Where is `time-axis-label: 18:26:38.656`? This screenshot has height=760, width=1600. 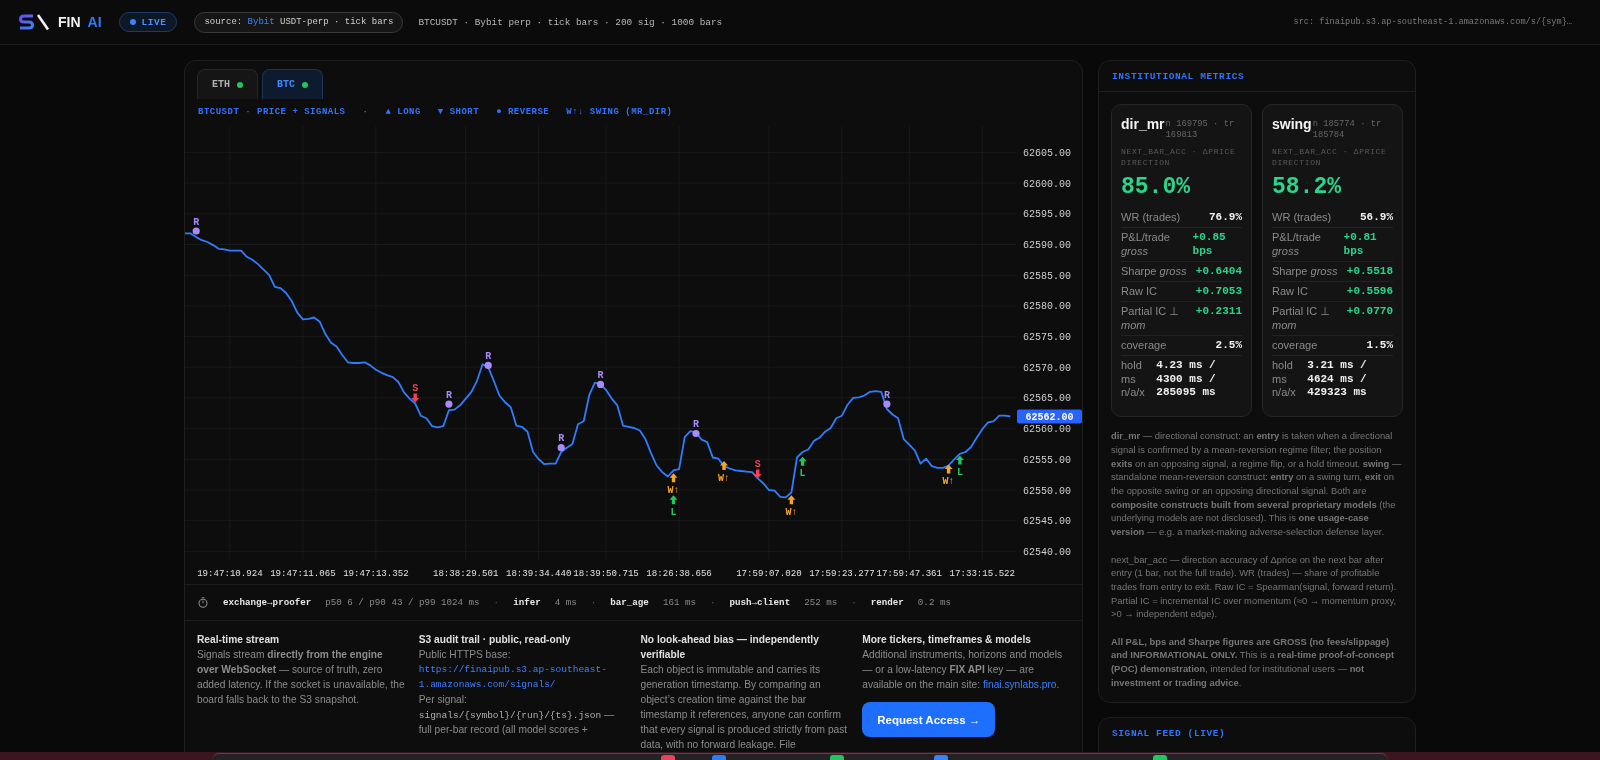 time-axis-label: 18:26:38.656 is located at coordinates (679, 573).